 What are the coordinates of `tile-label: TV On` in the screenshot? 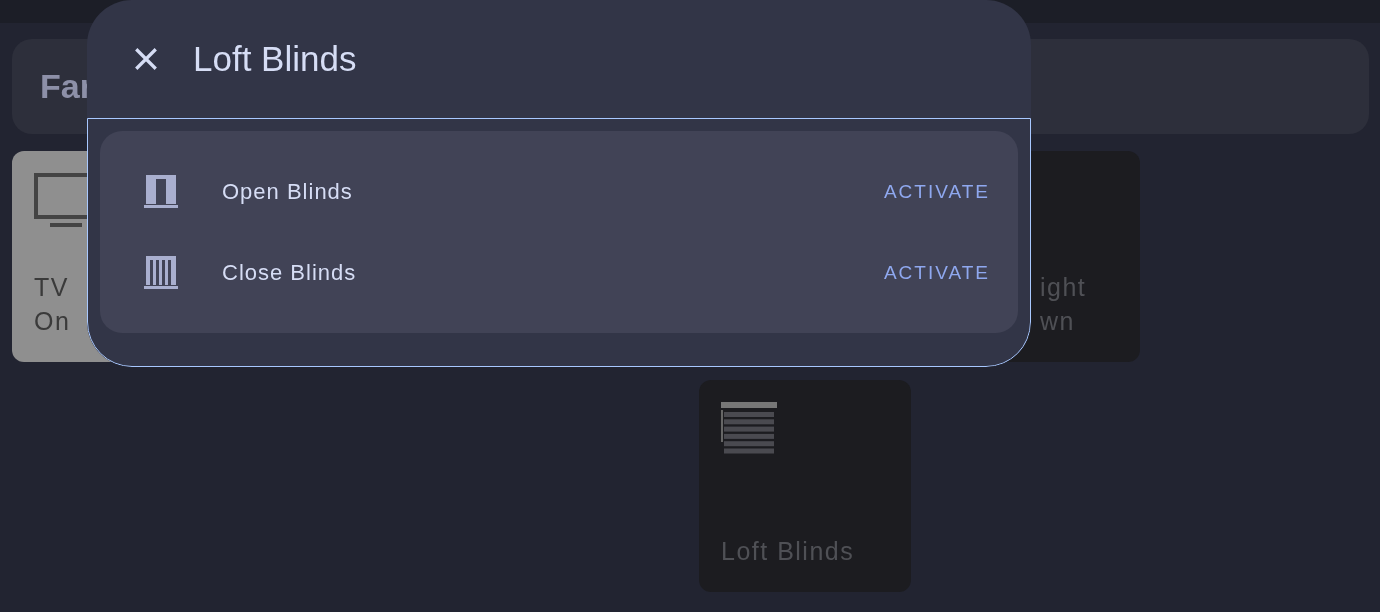 It's located at (52, 304).